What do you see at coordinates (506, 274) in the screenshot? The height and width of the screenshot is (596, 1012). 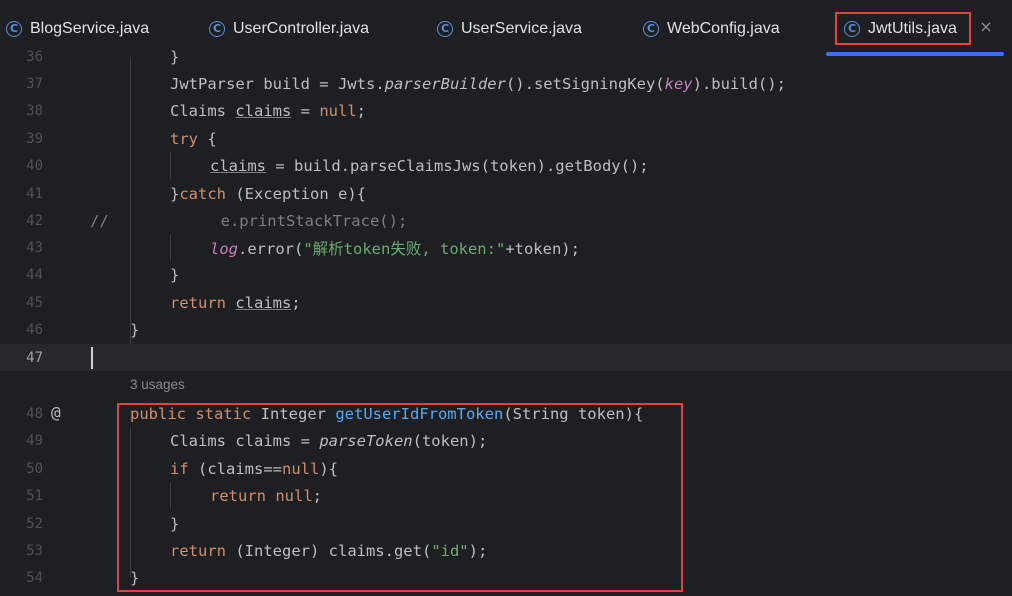 I see `code-line: 44 }` at bounding box center [506, 274].